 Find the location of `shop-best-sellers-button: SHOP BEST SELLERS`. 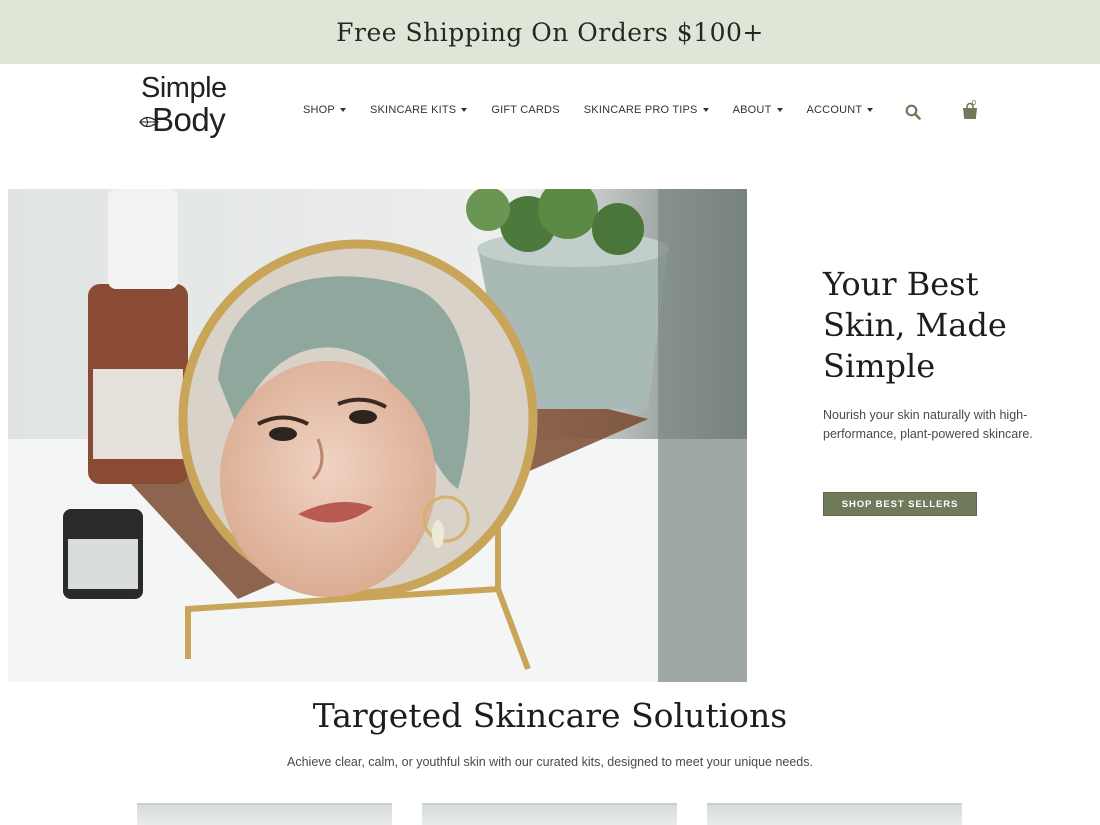

shop-best-sellers-button: SHOP BEST SELLERS is located at coordinates (900, 504).